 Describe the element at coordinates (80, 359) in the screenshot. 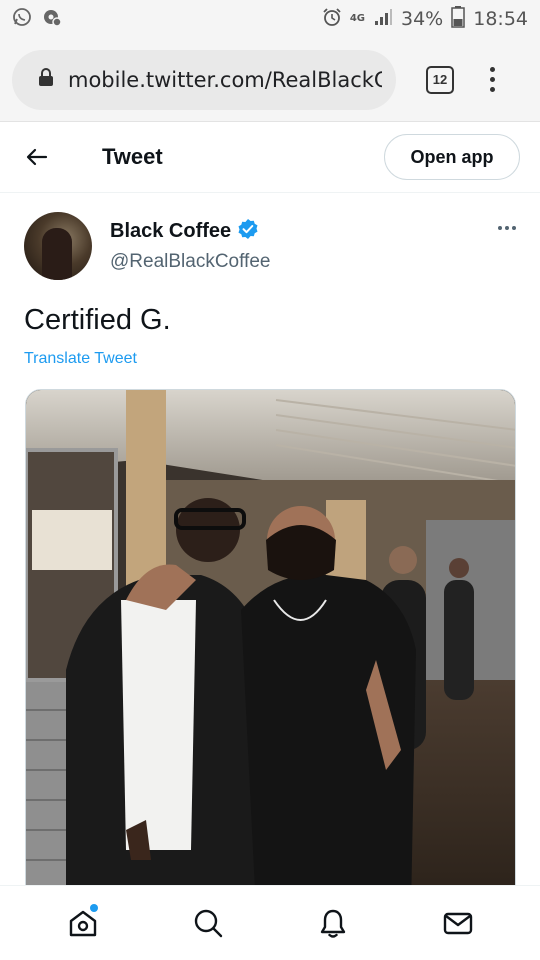

I see `translate-tweet-link: Translate Tweet` at that location.